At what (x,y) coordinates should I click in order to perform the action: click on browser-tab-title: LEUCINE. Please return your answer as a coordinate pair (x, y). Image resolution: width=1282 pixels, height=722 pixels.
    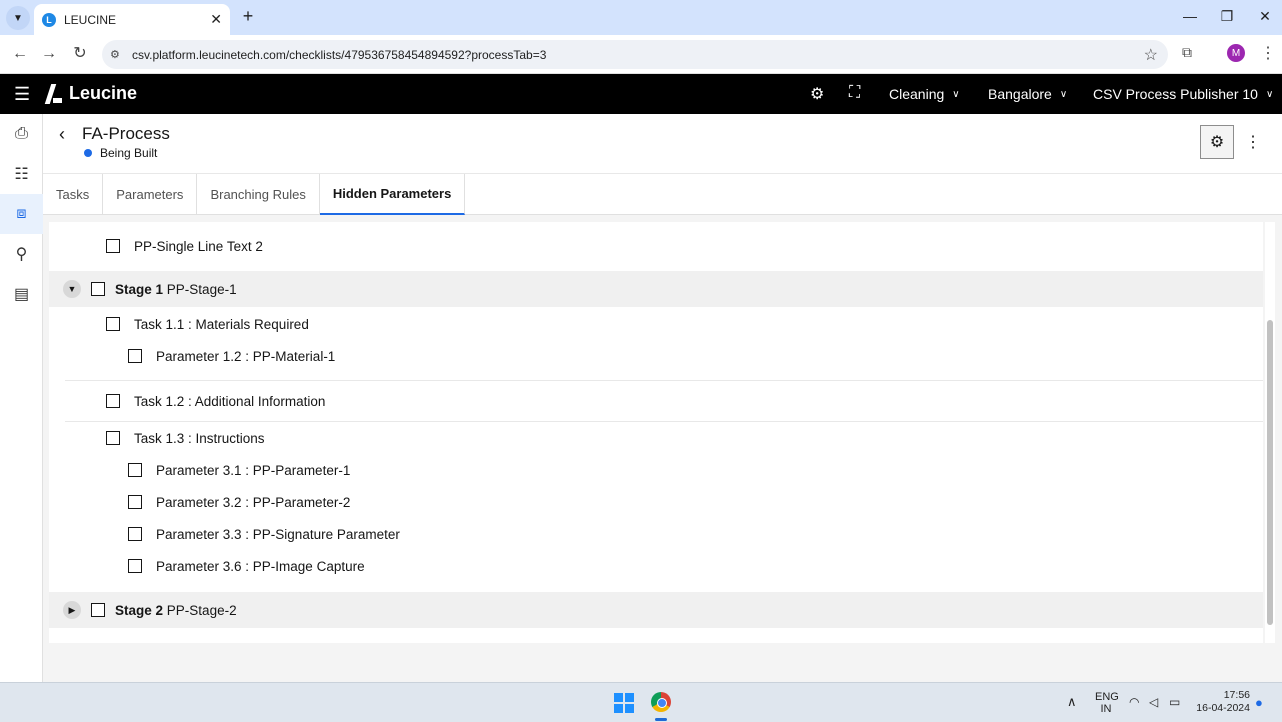
    Looking at the image, I should click on (90, 19).